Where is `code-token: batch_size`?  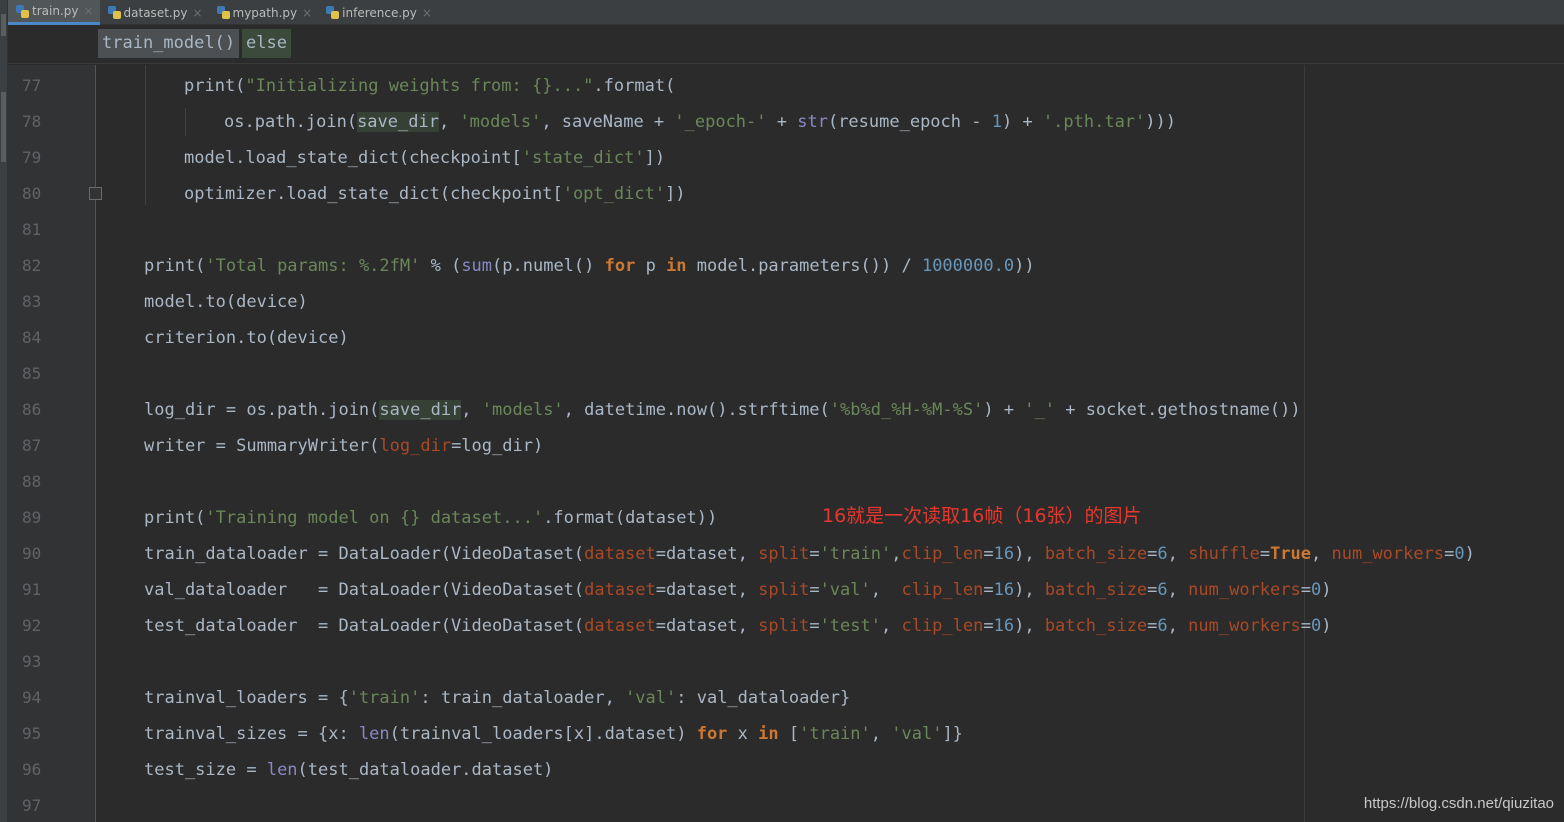 code-token: batch_size is located at coordinates (1096, 590).